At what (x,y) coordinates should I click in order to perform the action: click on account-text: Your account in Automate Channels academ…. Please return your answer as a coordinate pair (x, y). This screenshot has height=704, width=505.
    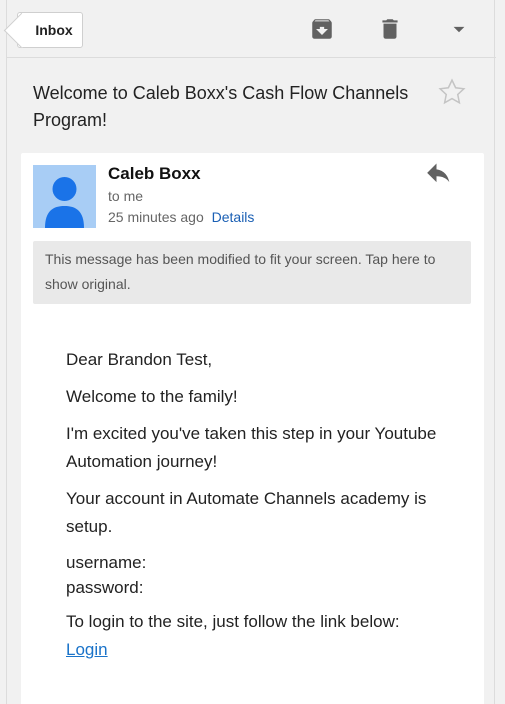
    Looking at the image, I should click on (246, 512).